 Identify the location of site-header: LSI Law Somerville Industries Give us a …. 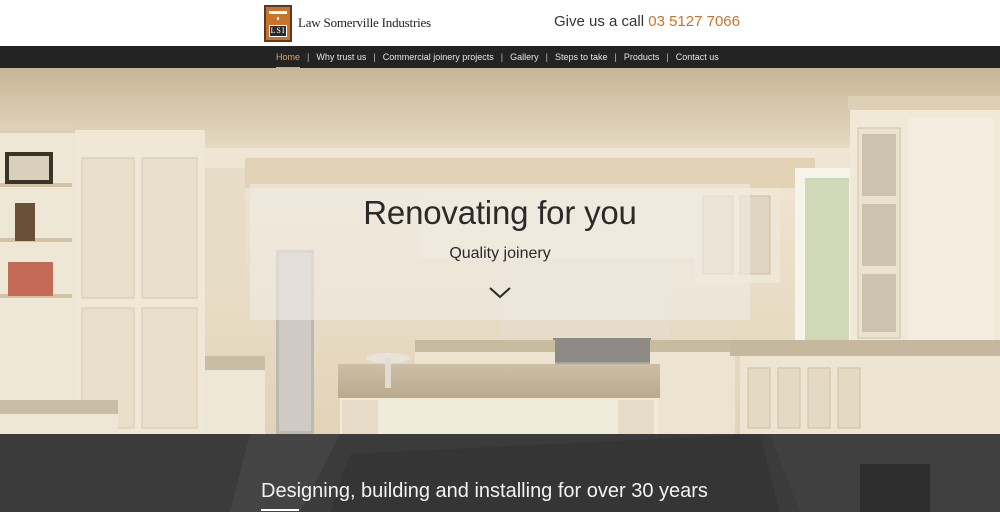
(500, 23).